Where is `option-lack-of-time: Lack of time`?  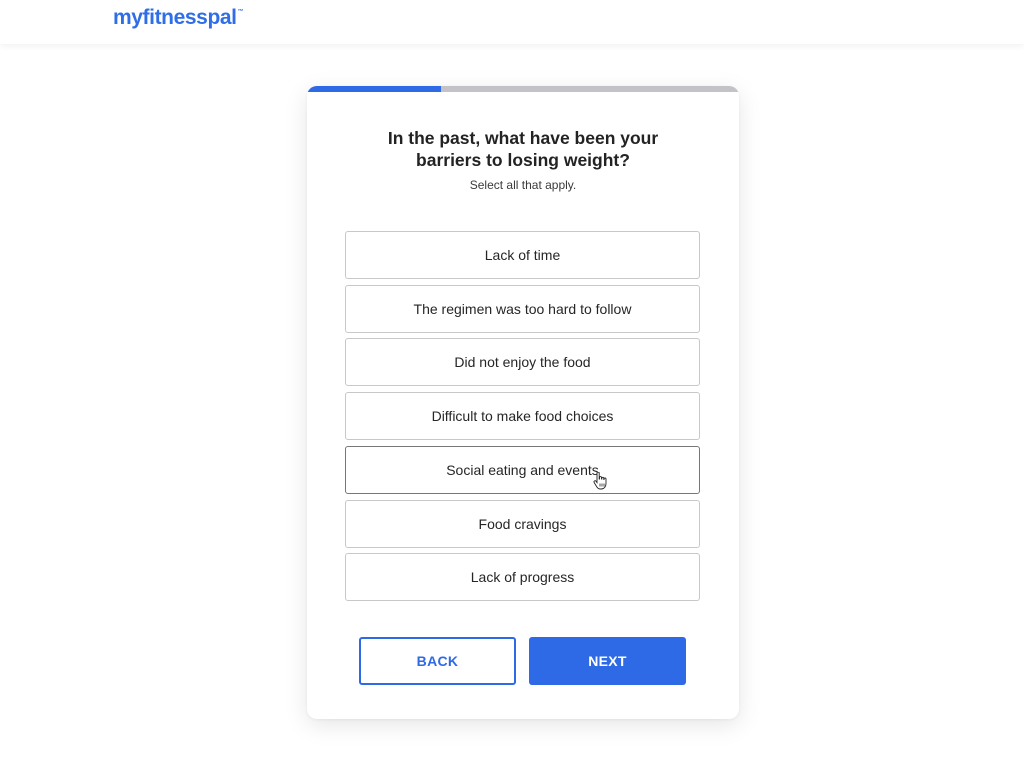
option-lack-of-time: Lack of time is located at coordinates (522, 255).